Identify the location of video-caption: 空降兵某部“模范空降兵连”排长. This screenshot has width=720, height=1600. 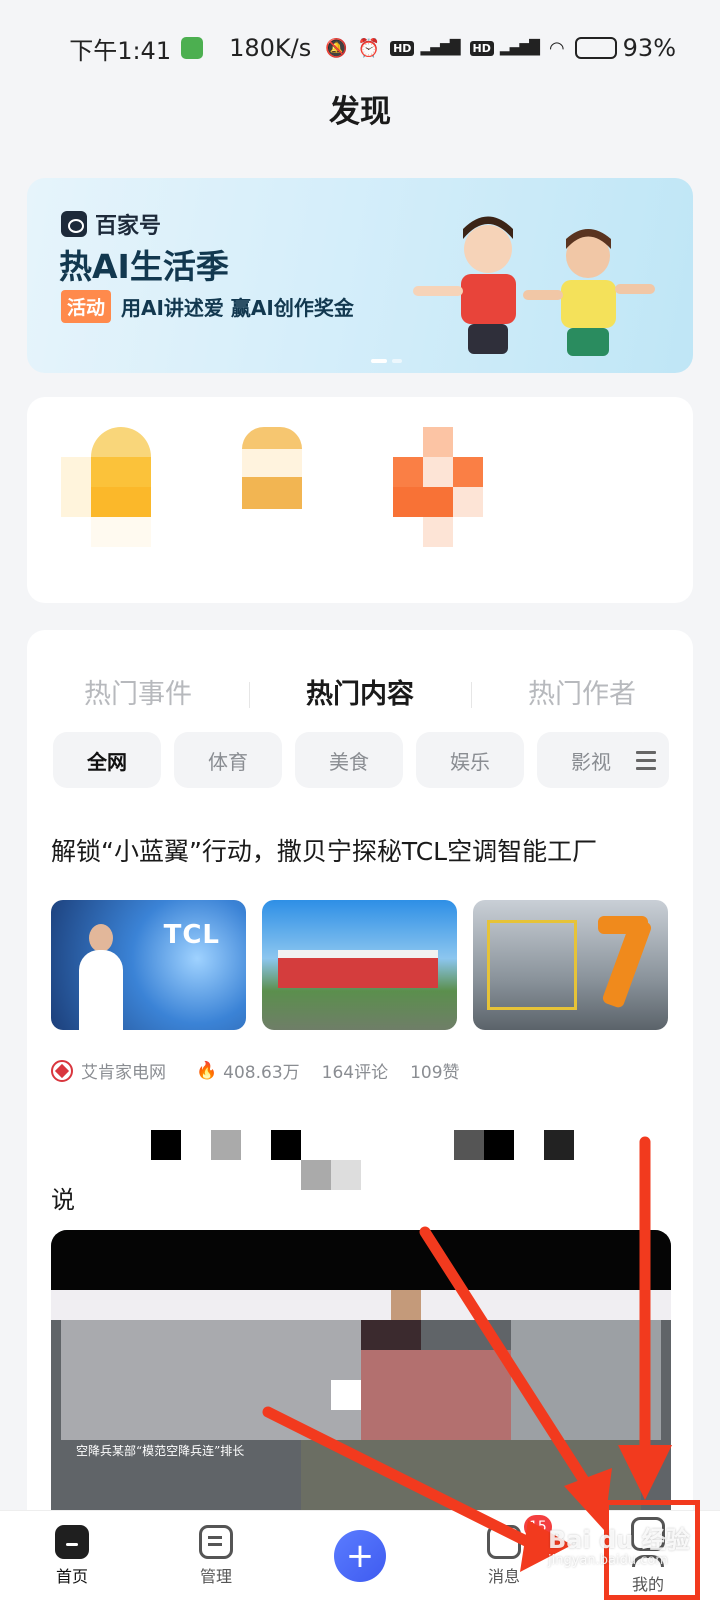
(160, 1451).